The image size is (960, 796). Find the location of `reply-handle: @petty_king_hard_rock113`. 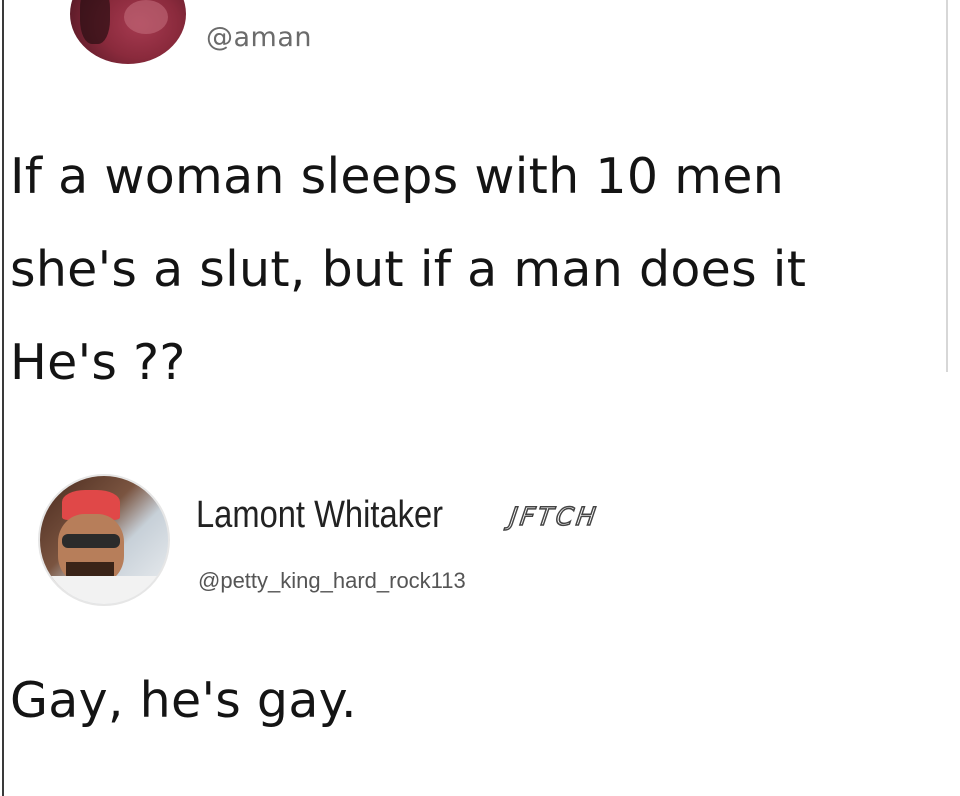

reply-handle: @petty_king_hard_rock113 is located at coordinates (332, 581).